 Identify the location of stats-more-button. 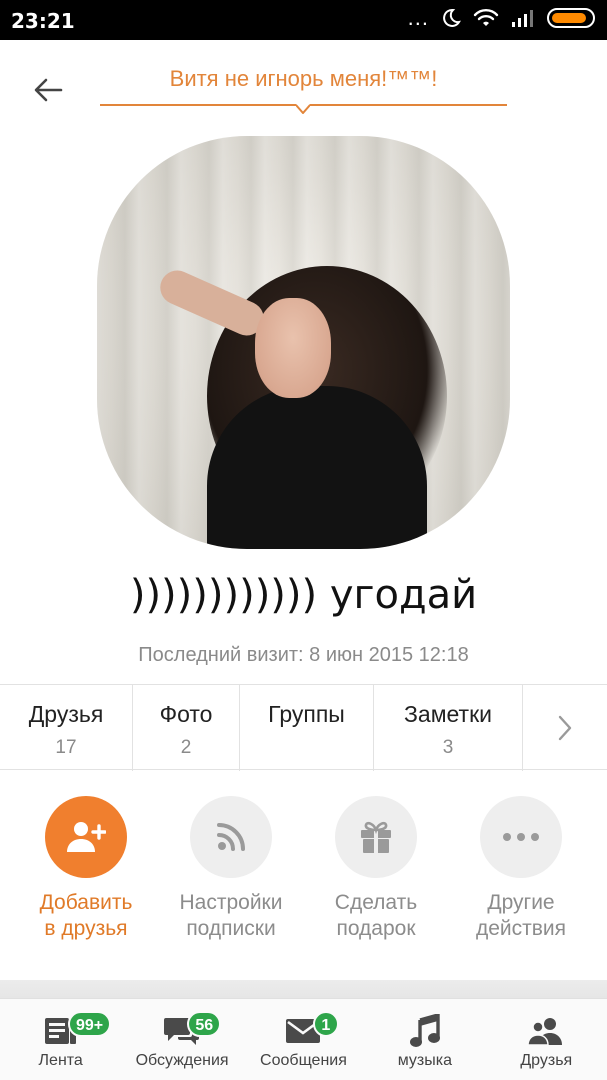
(565, 728).